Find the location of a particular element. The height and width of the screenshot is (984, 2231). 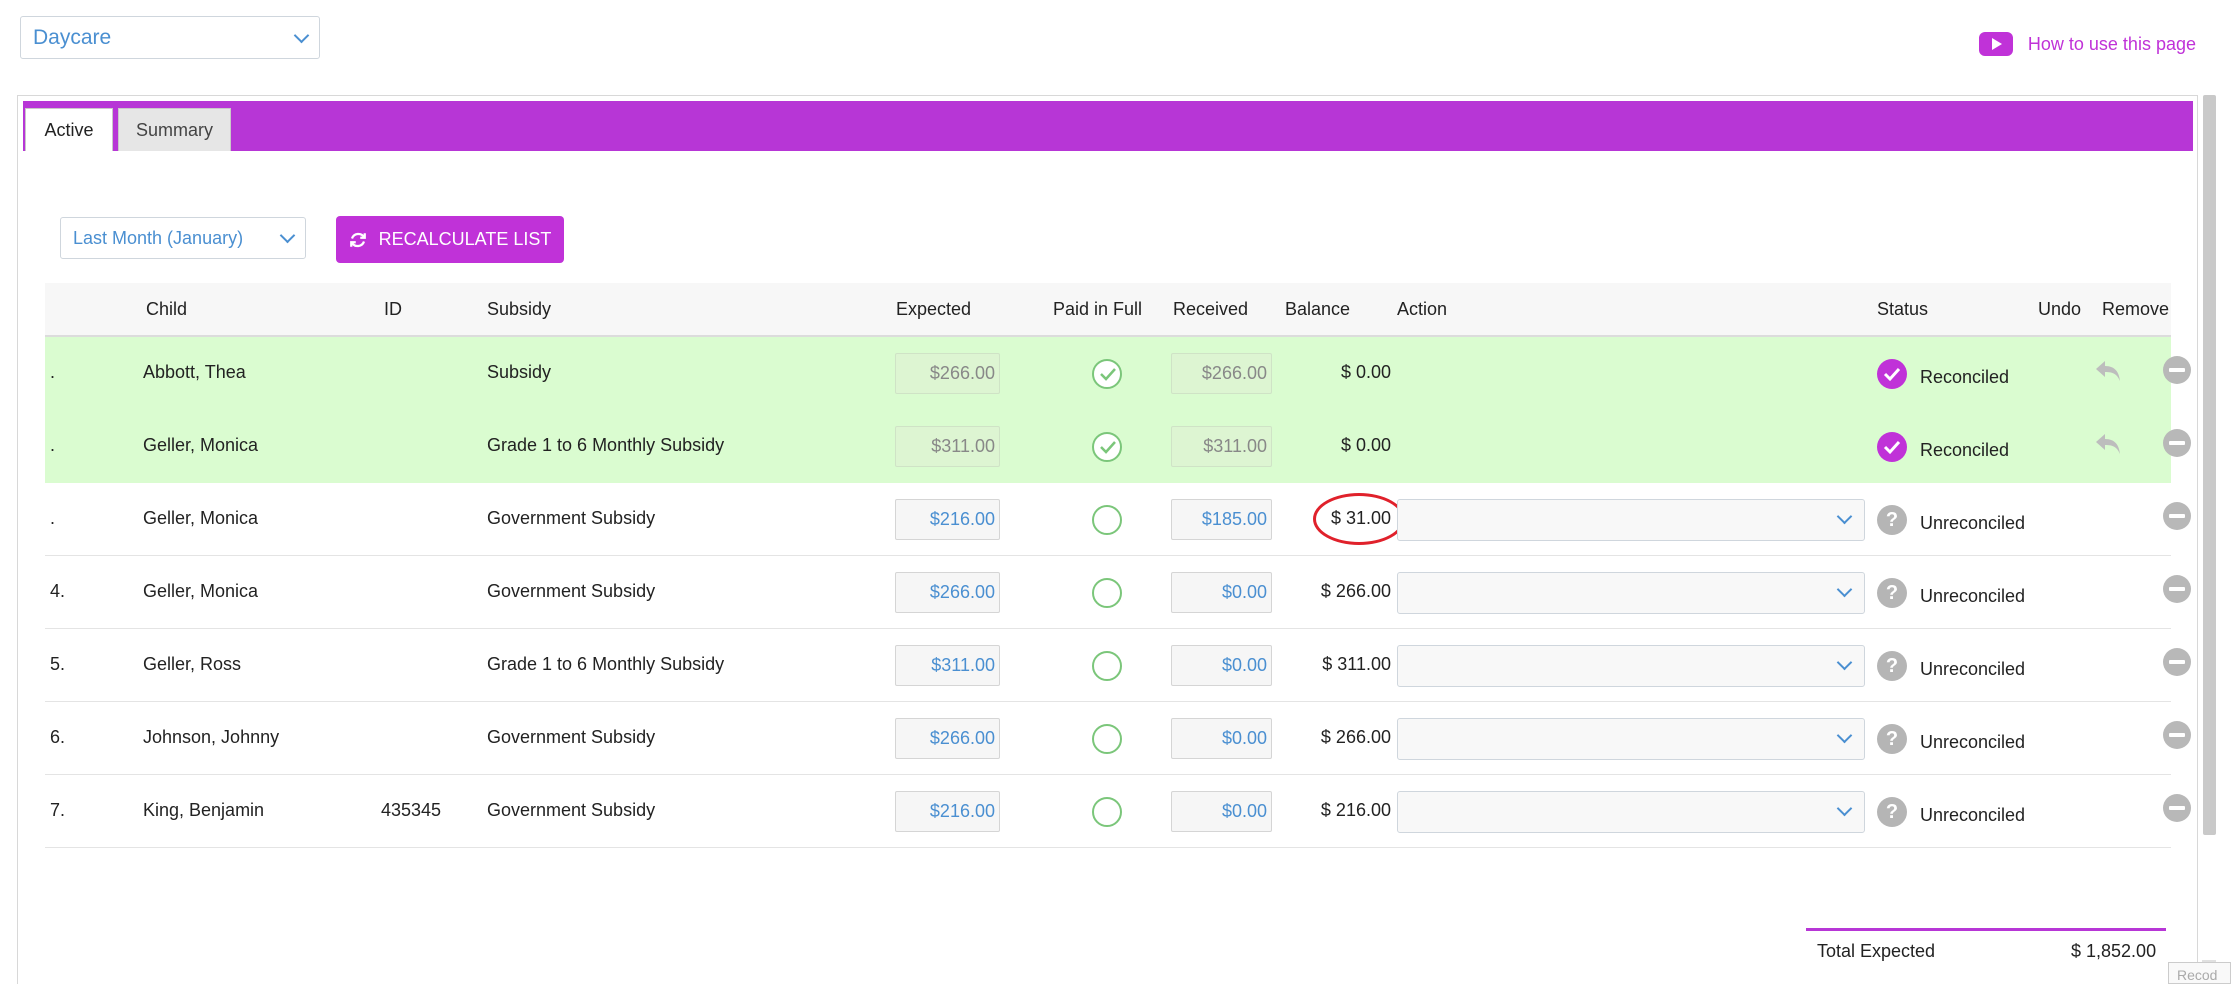

corner-button-label: Recod is located at coordinates (2197, 975).